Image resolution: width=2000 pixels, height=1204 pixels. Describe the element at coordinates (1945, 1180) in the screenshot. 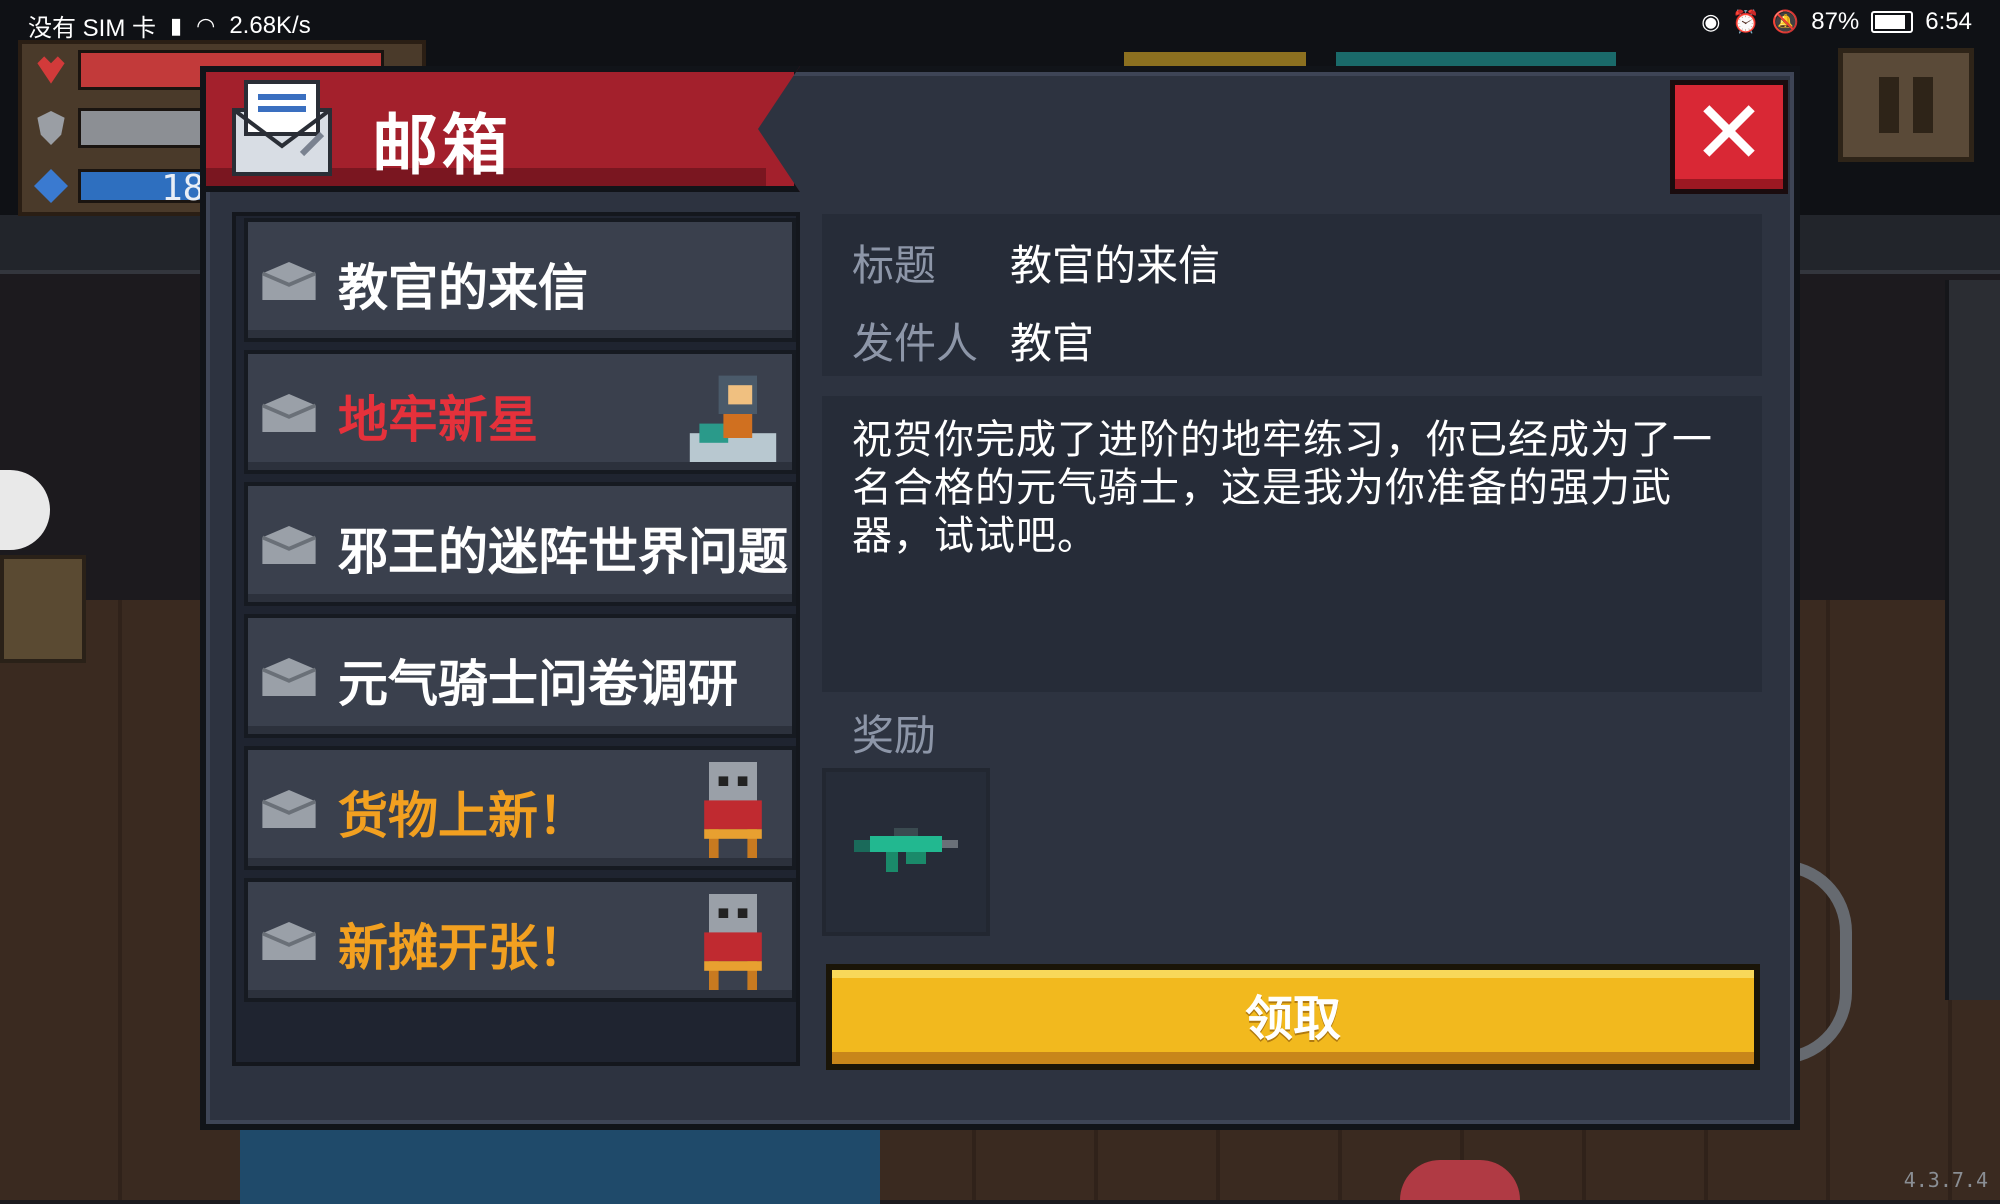

I see `version-label: 4.3.7.4` at that location.